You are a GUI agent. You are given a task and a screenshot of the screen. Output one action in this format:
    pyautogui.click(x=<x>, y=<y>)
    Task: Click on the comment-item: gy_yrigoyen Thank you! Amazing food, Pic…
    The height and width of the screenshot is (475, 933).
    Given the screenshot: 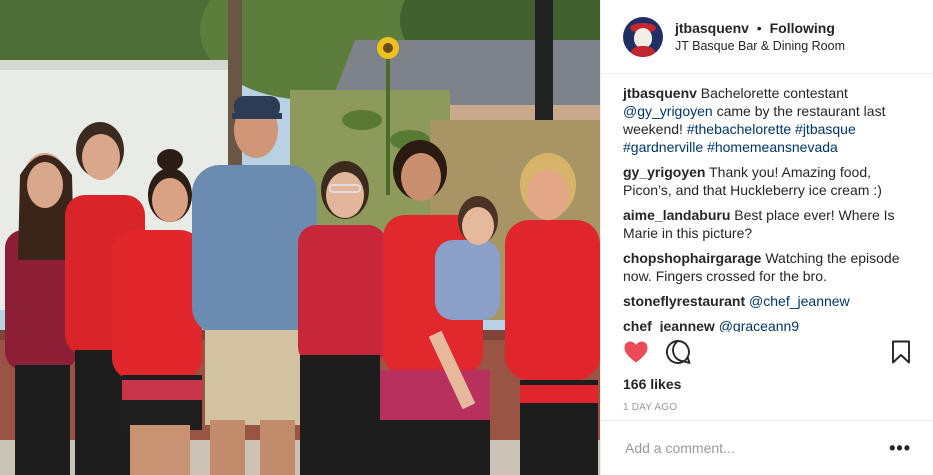 What is the action you would take?
    pyautogui.click(x=767, y=181)
    